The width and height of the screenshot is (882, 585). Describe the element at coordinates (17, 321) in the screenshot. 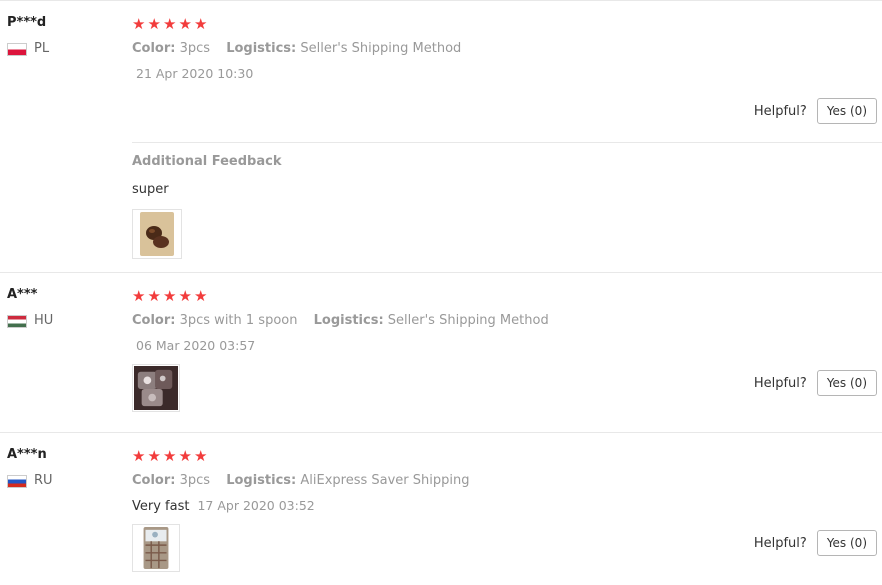

I see `flag-hu-icon` at that location.